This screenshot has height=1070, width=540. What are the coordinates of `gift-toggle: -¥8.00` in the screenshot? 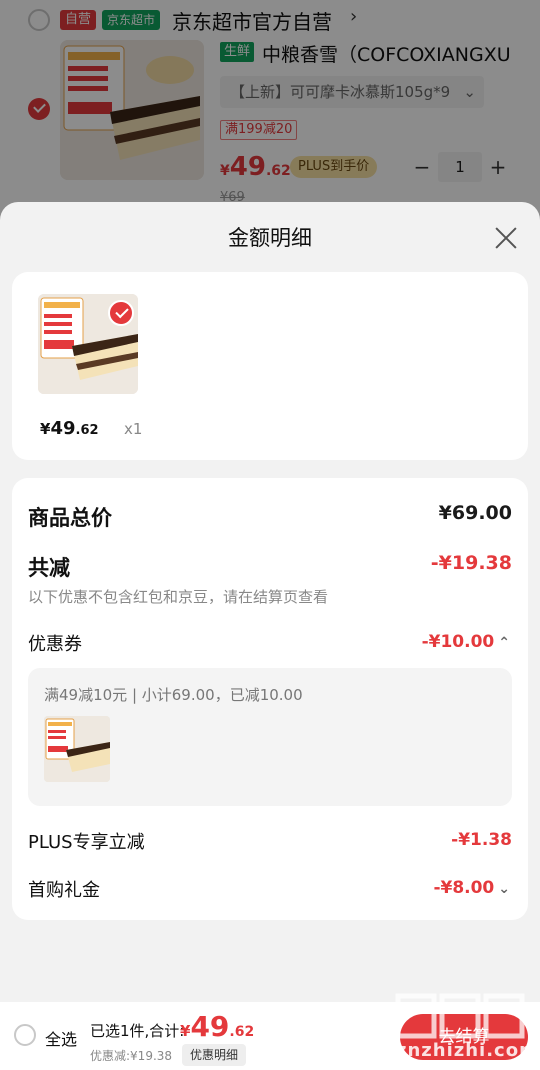 It's located at (471, 888).